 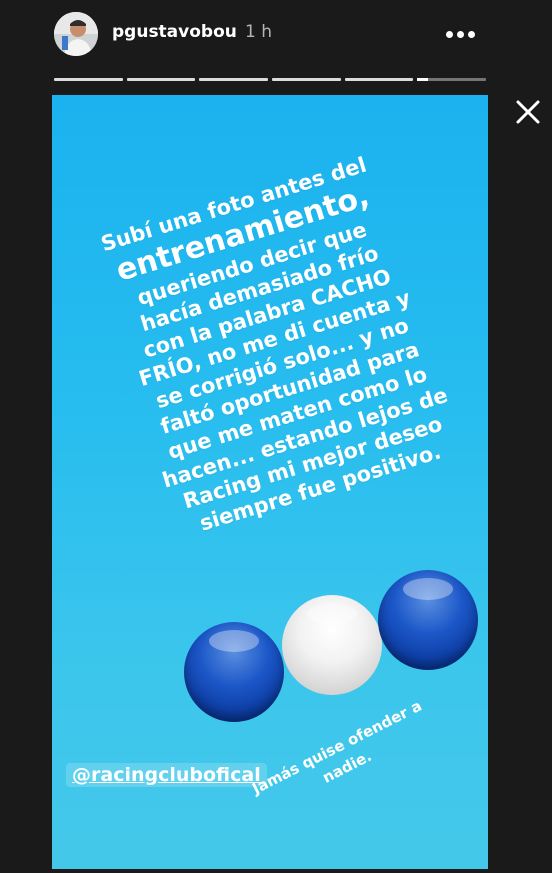 I want to click on avatar-image, so click(x=76, y=34).